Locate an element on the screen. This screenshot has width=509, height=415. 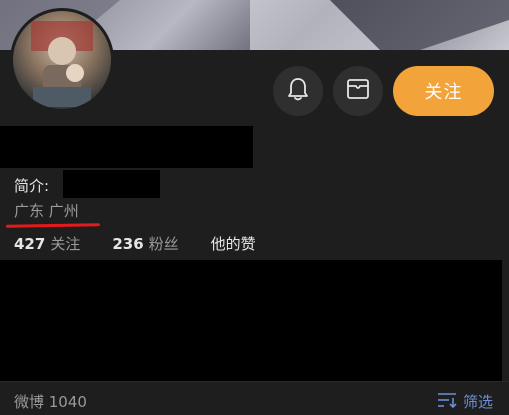
following-stat: 427 关注 is located at coordinates (47, 243).